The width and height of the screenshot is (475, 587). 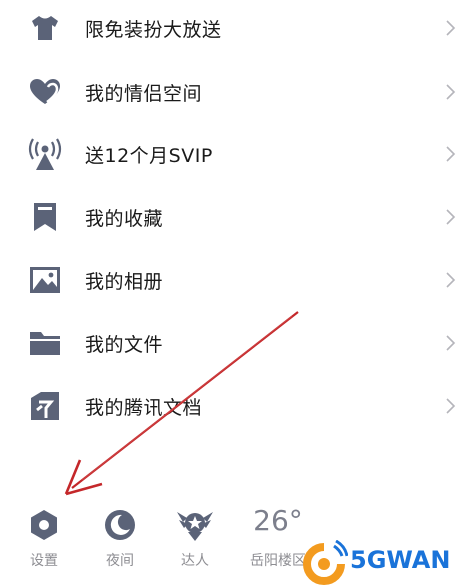 I want to click on menu-item-label: 我的文件, so click(x=124, y=344).